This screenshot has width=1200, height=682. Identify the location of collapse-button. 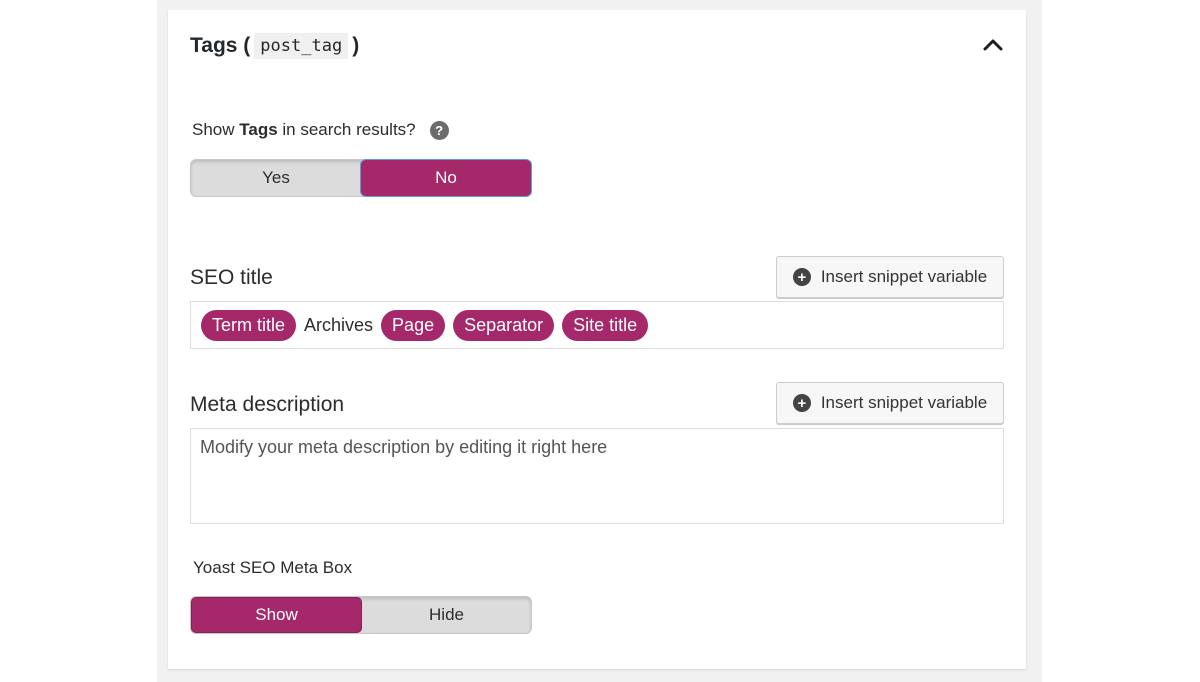
(993, 46).